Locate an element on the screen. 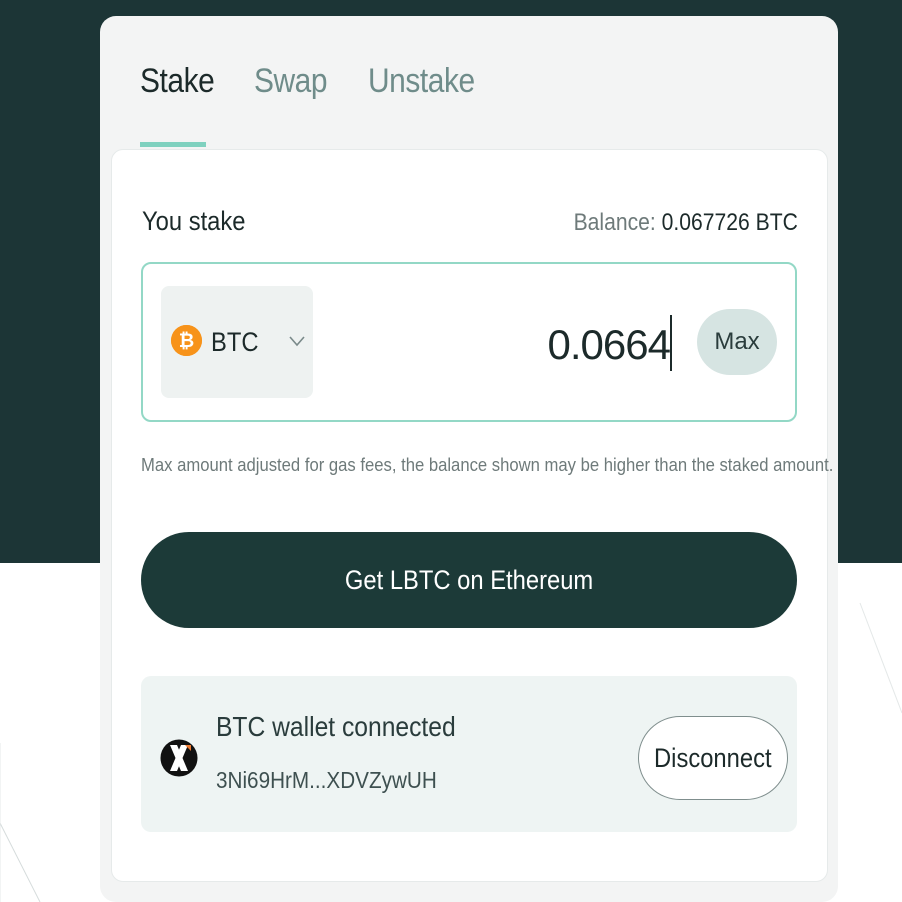  disconnect-button-label: Disconnect is located at coordinates (713, 757).